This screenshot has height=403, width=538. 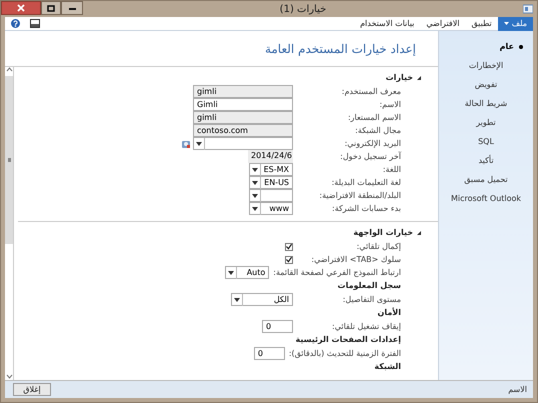 I want to click on status-text: الاسم, so click(x=517, y=390).